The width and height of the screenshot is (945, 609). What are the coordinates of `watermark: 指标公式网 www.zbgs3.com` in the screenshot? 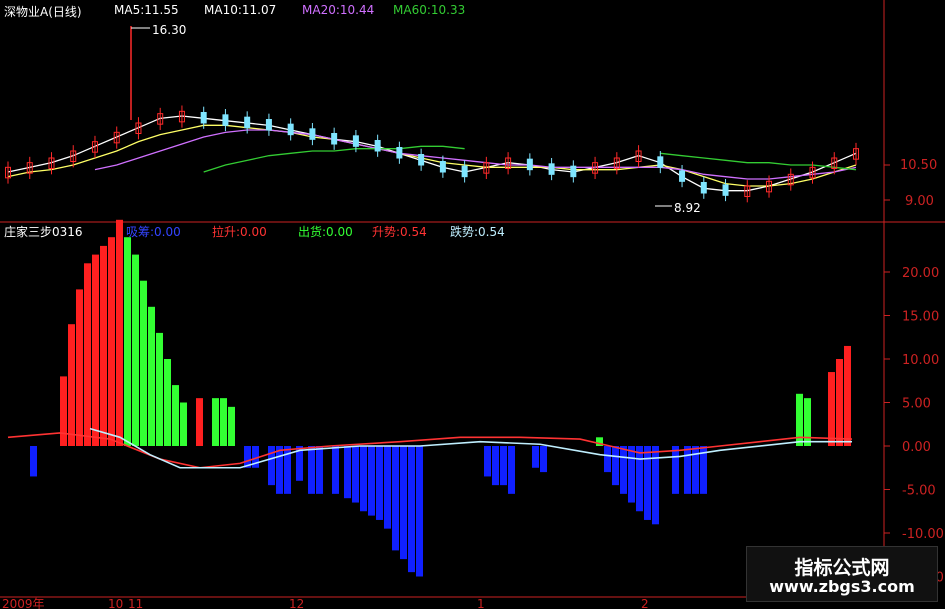 It's located at (842, 574).